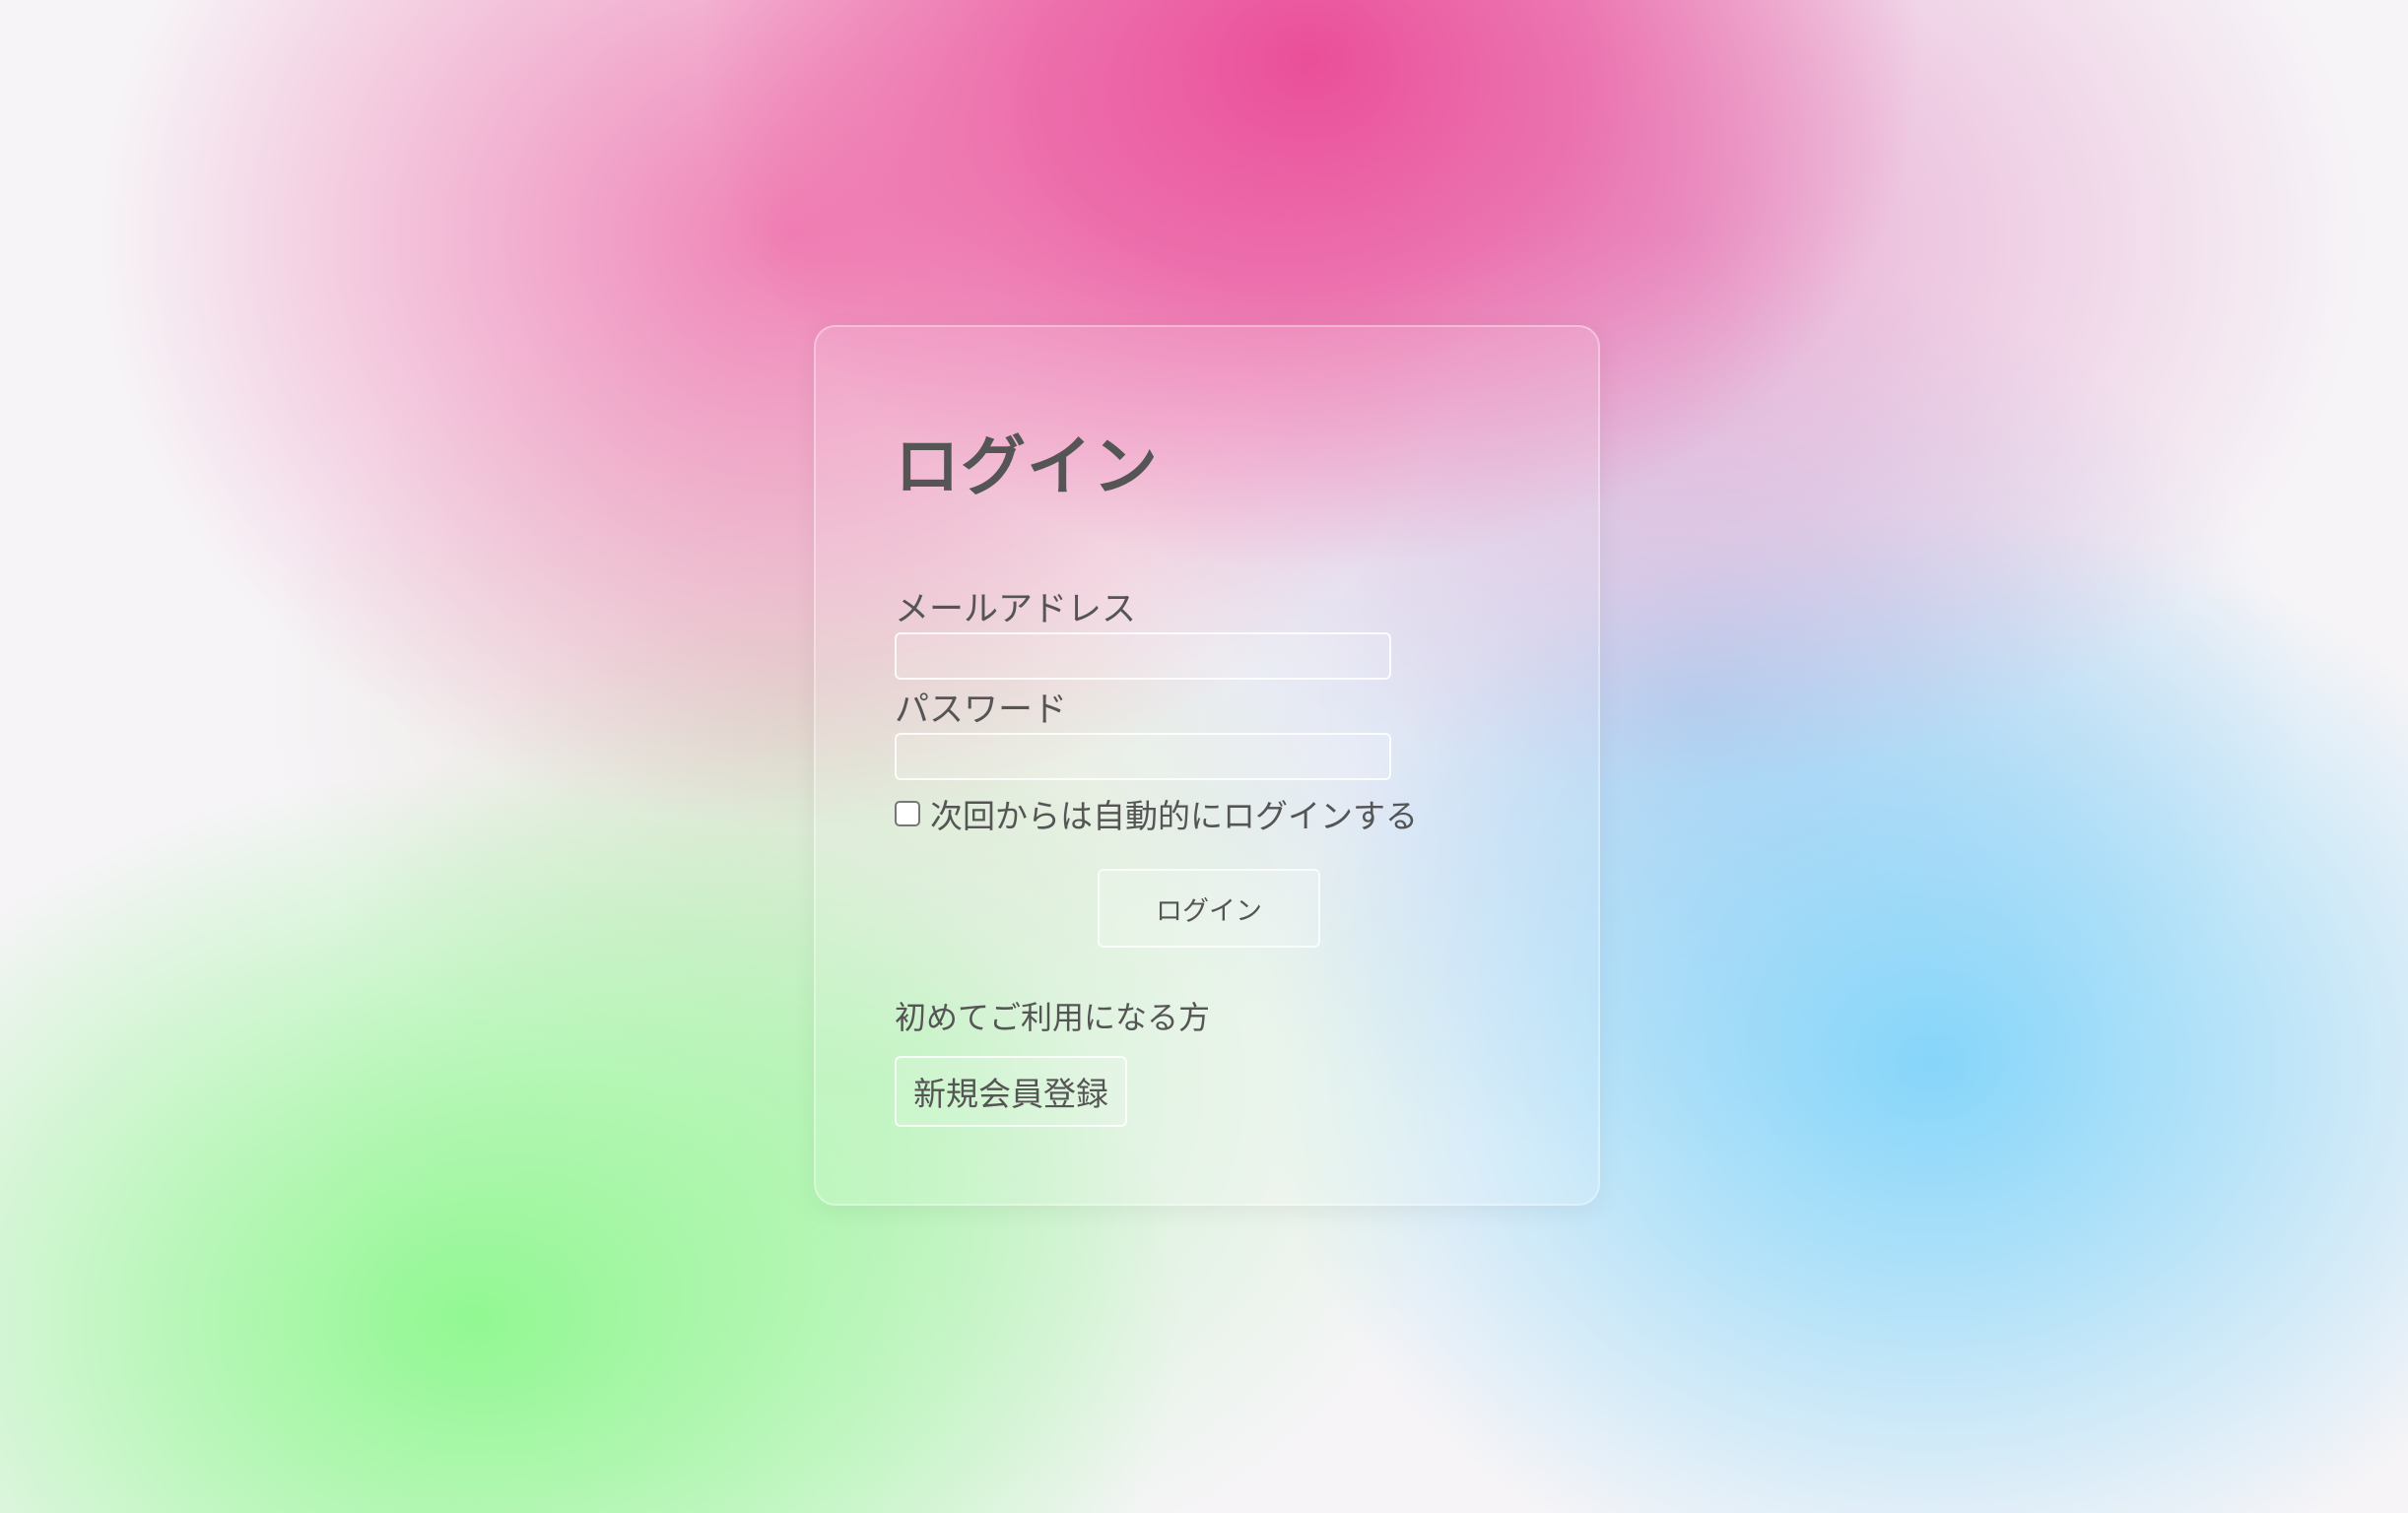 The image size is (2408, 1513). I want to click on login-button: ログイン, so click(1209, 908).